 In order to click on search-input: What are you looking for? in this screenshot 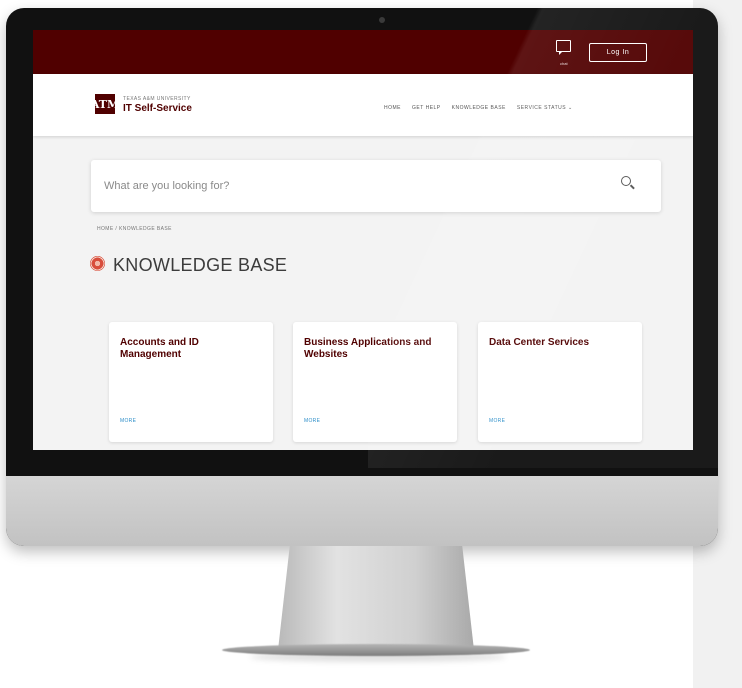, I will do `click(166, 186)`.